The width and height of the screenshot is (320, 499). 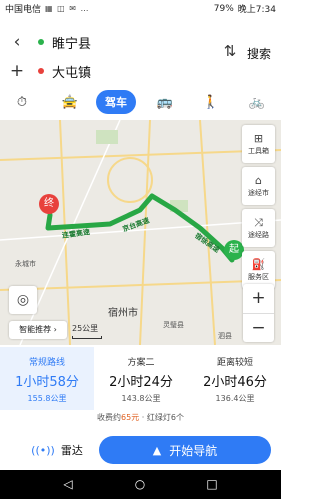 I want to click on navigation-arrow-icon: ▲, so click(x=157, y=450).